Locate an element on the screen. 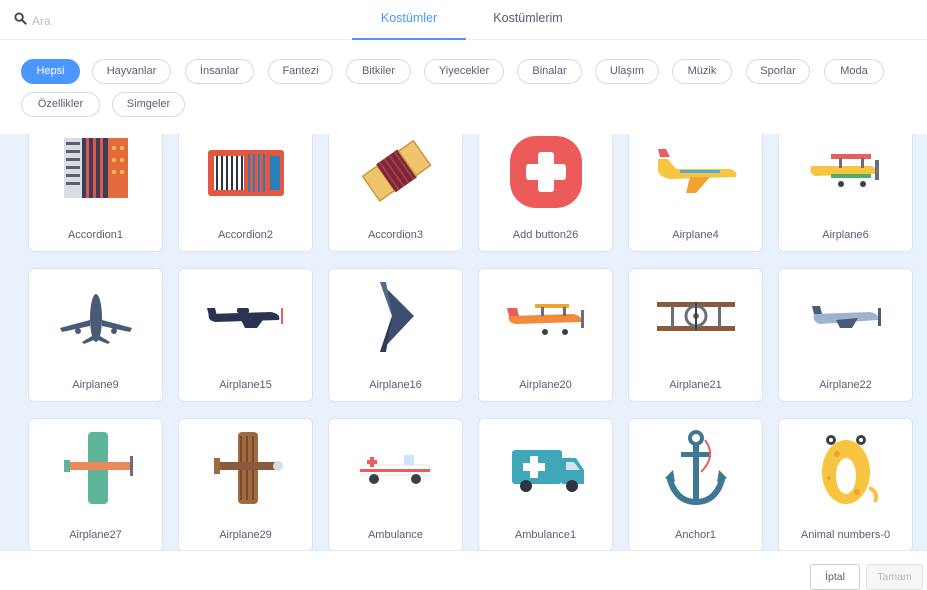 The image size is (927, 590). search-box is located at coordinates (114, 21).